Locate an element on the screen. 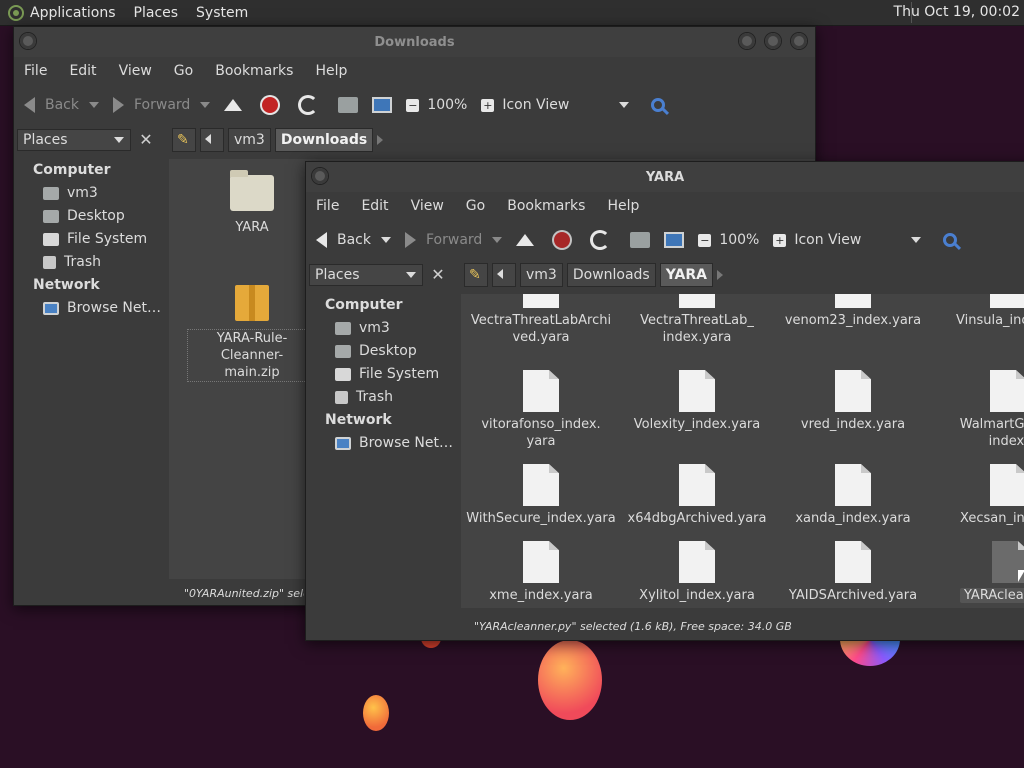  file-item: VectraThreatLabArchi ved.yara is located at coordinates (541, 320).